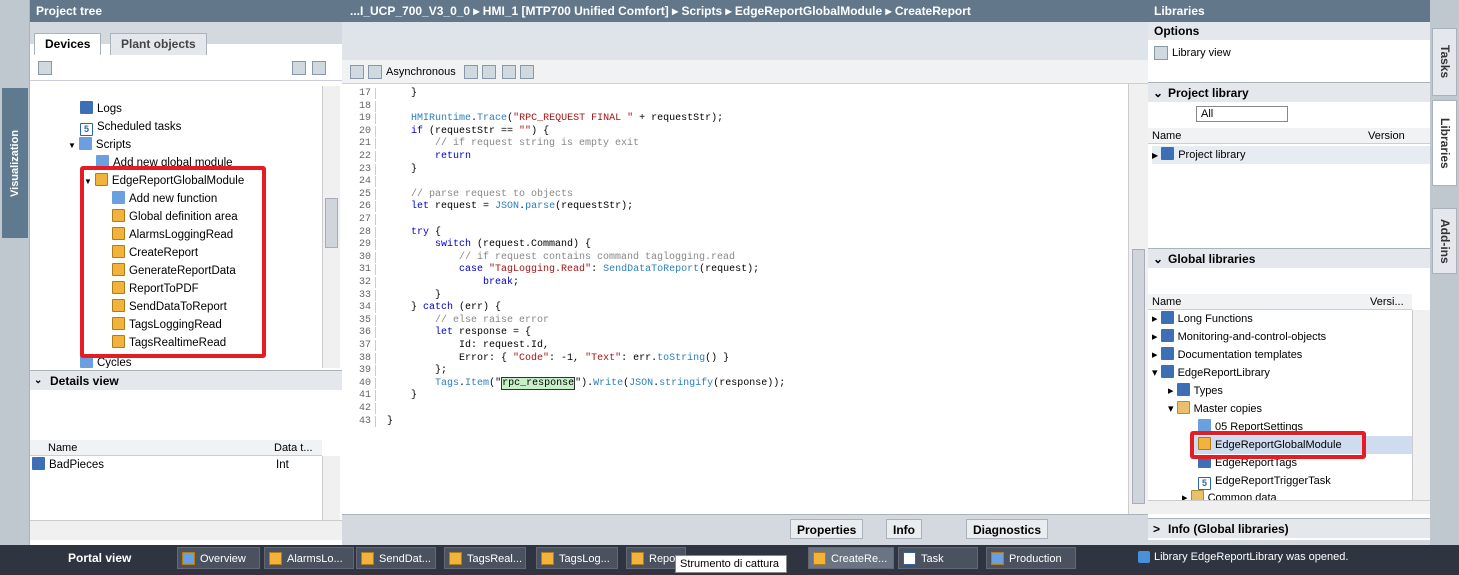 The height and width of the screenshot is (575, 1459). I want to click on code-scrollbar-thumb, so click(1138, 376).